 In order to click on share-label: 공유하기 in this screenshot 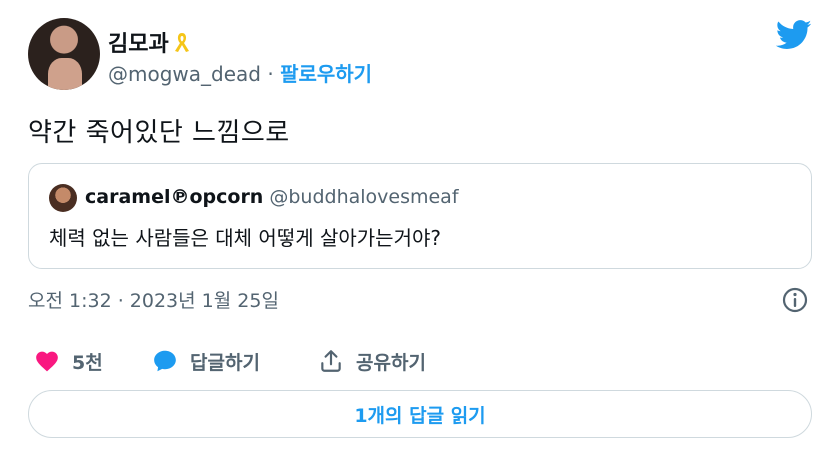, I will do `click(391, 362)`.